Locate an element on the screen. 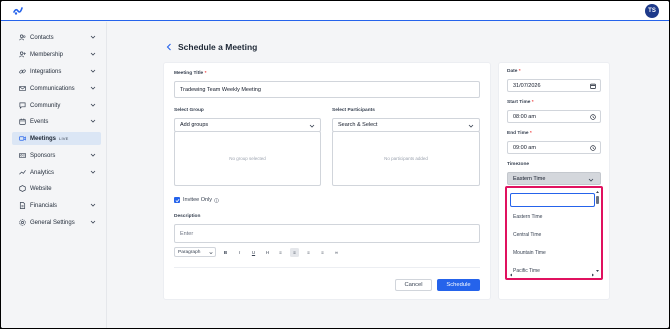 Image resolution: width=670 pixels, height=329 pixels. info-icon is located at coordinates (216, 200).